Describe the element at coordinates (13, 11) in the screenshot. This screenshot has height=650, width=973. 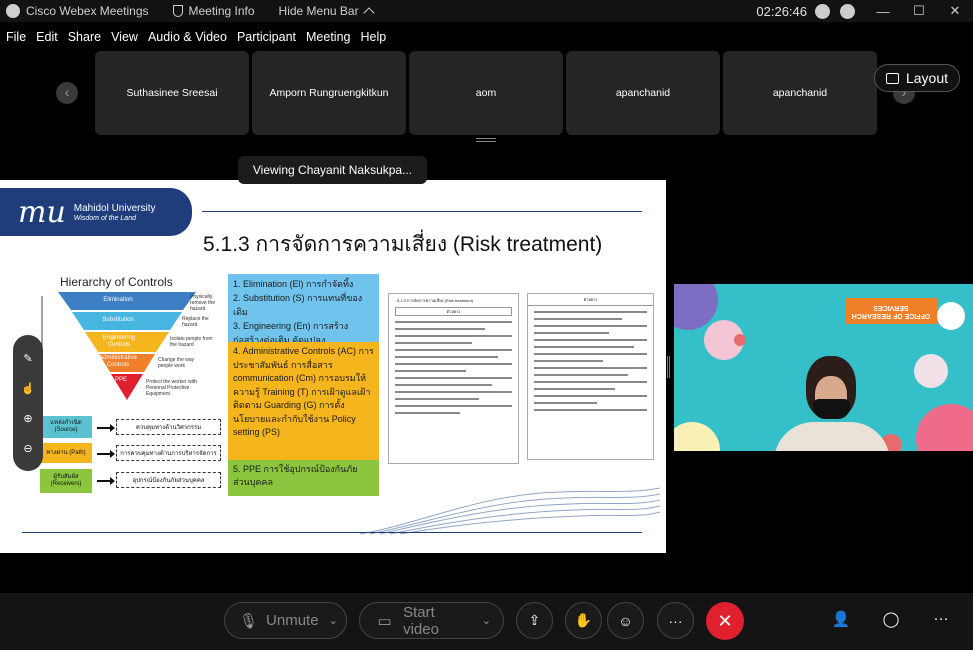
I see `webex-logo-icon` at that location.